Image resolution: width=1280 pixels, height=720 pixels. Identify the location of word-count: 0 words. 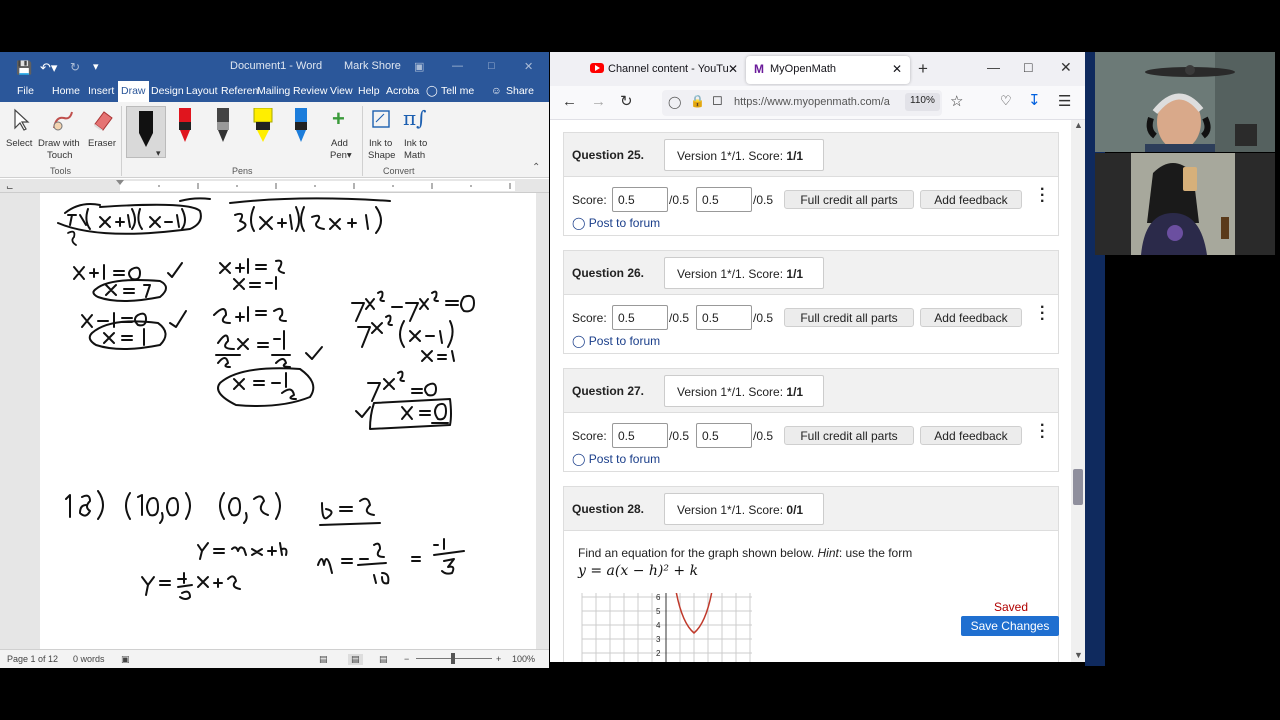
(89, 659).